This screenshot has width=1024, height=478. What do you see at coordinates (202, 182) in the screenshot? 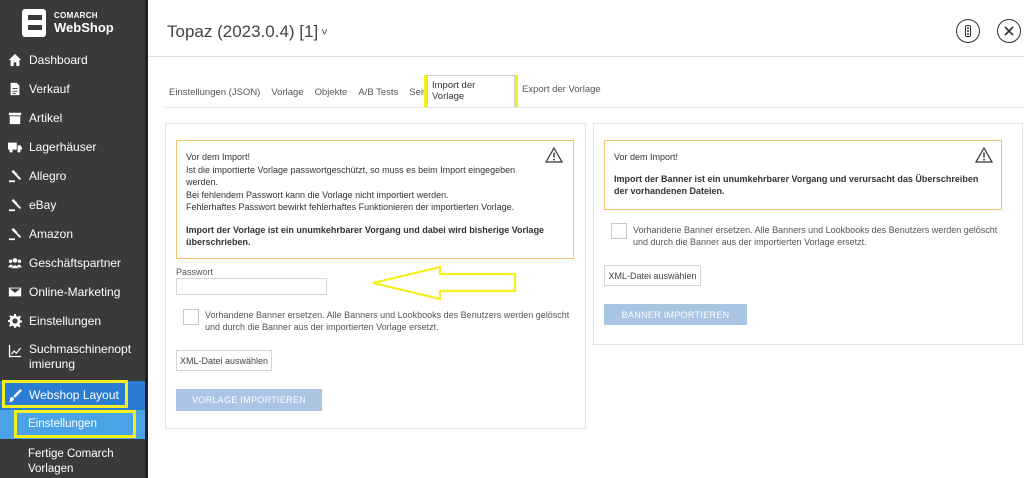
I see `warning-line: werden.` at bounding box center [202, 182].